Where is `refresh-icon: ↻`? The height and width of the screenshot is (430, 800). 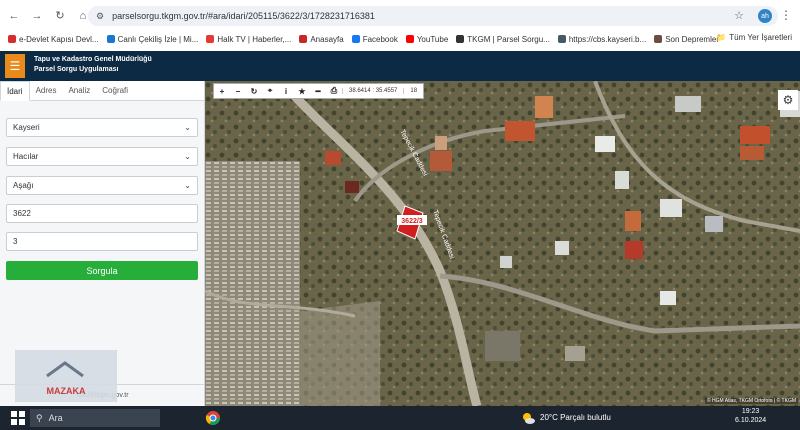 refresh-icon: ↻ is located at coordinates (254, 91).